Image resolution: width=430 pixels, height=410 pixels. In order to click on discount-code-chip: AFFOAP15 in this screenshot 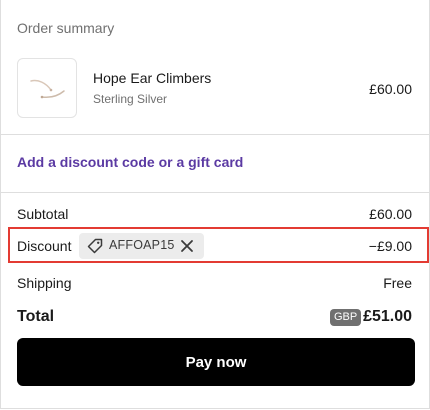, I will do `click(141, 246)`.